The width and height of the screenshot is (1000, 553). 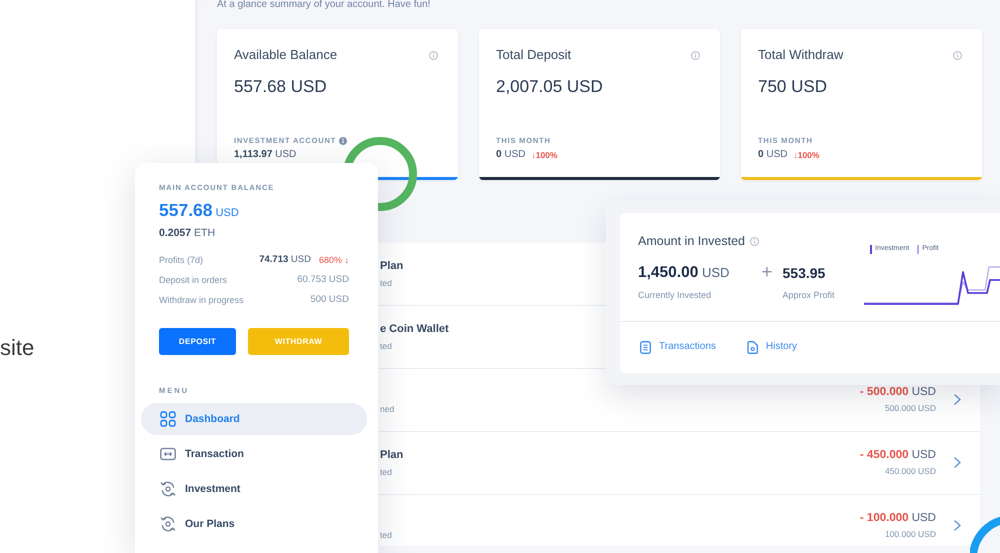 What do you see at coordinates (675, 295) in the screenshot?
I see `invested-label: Currently Invested` at bounding box center [675, 295].